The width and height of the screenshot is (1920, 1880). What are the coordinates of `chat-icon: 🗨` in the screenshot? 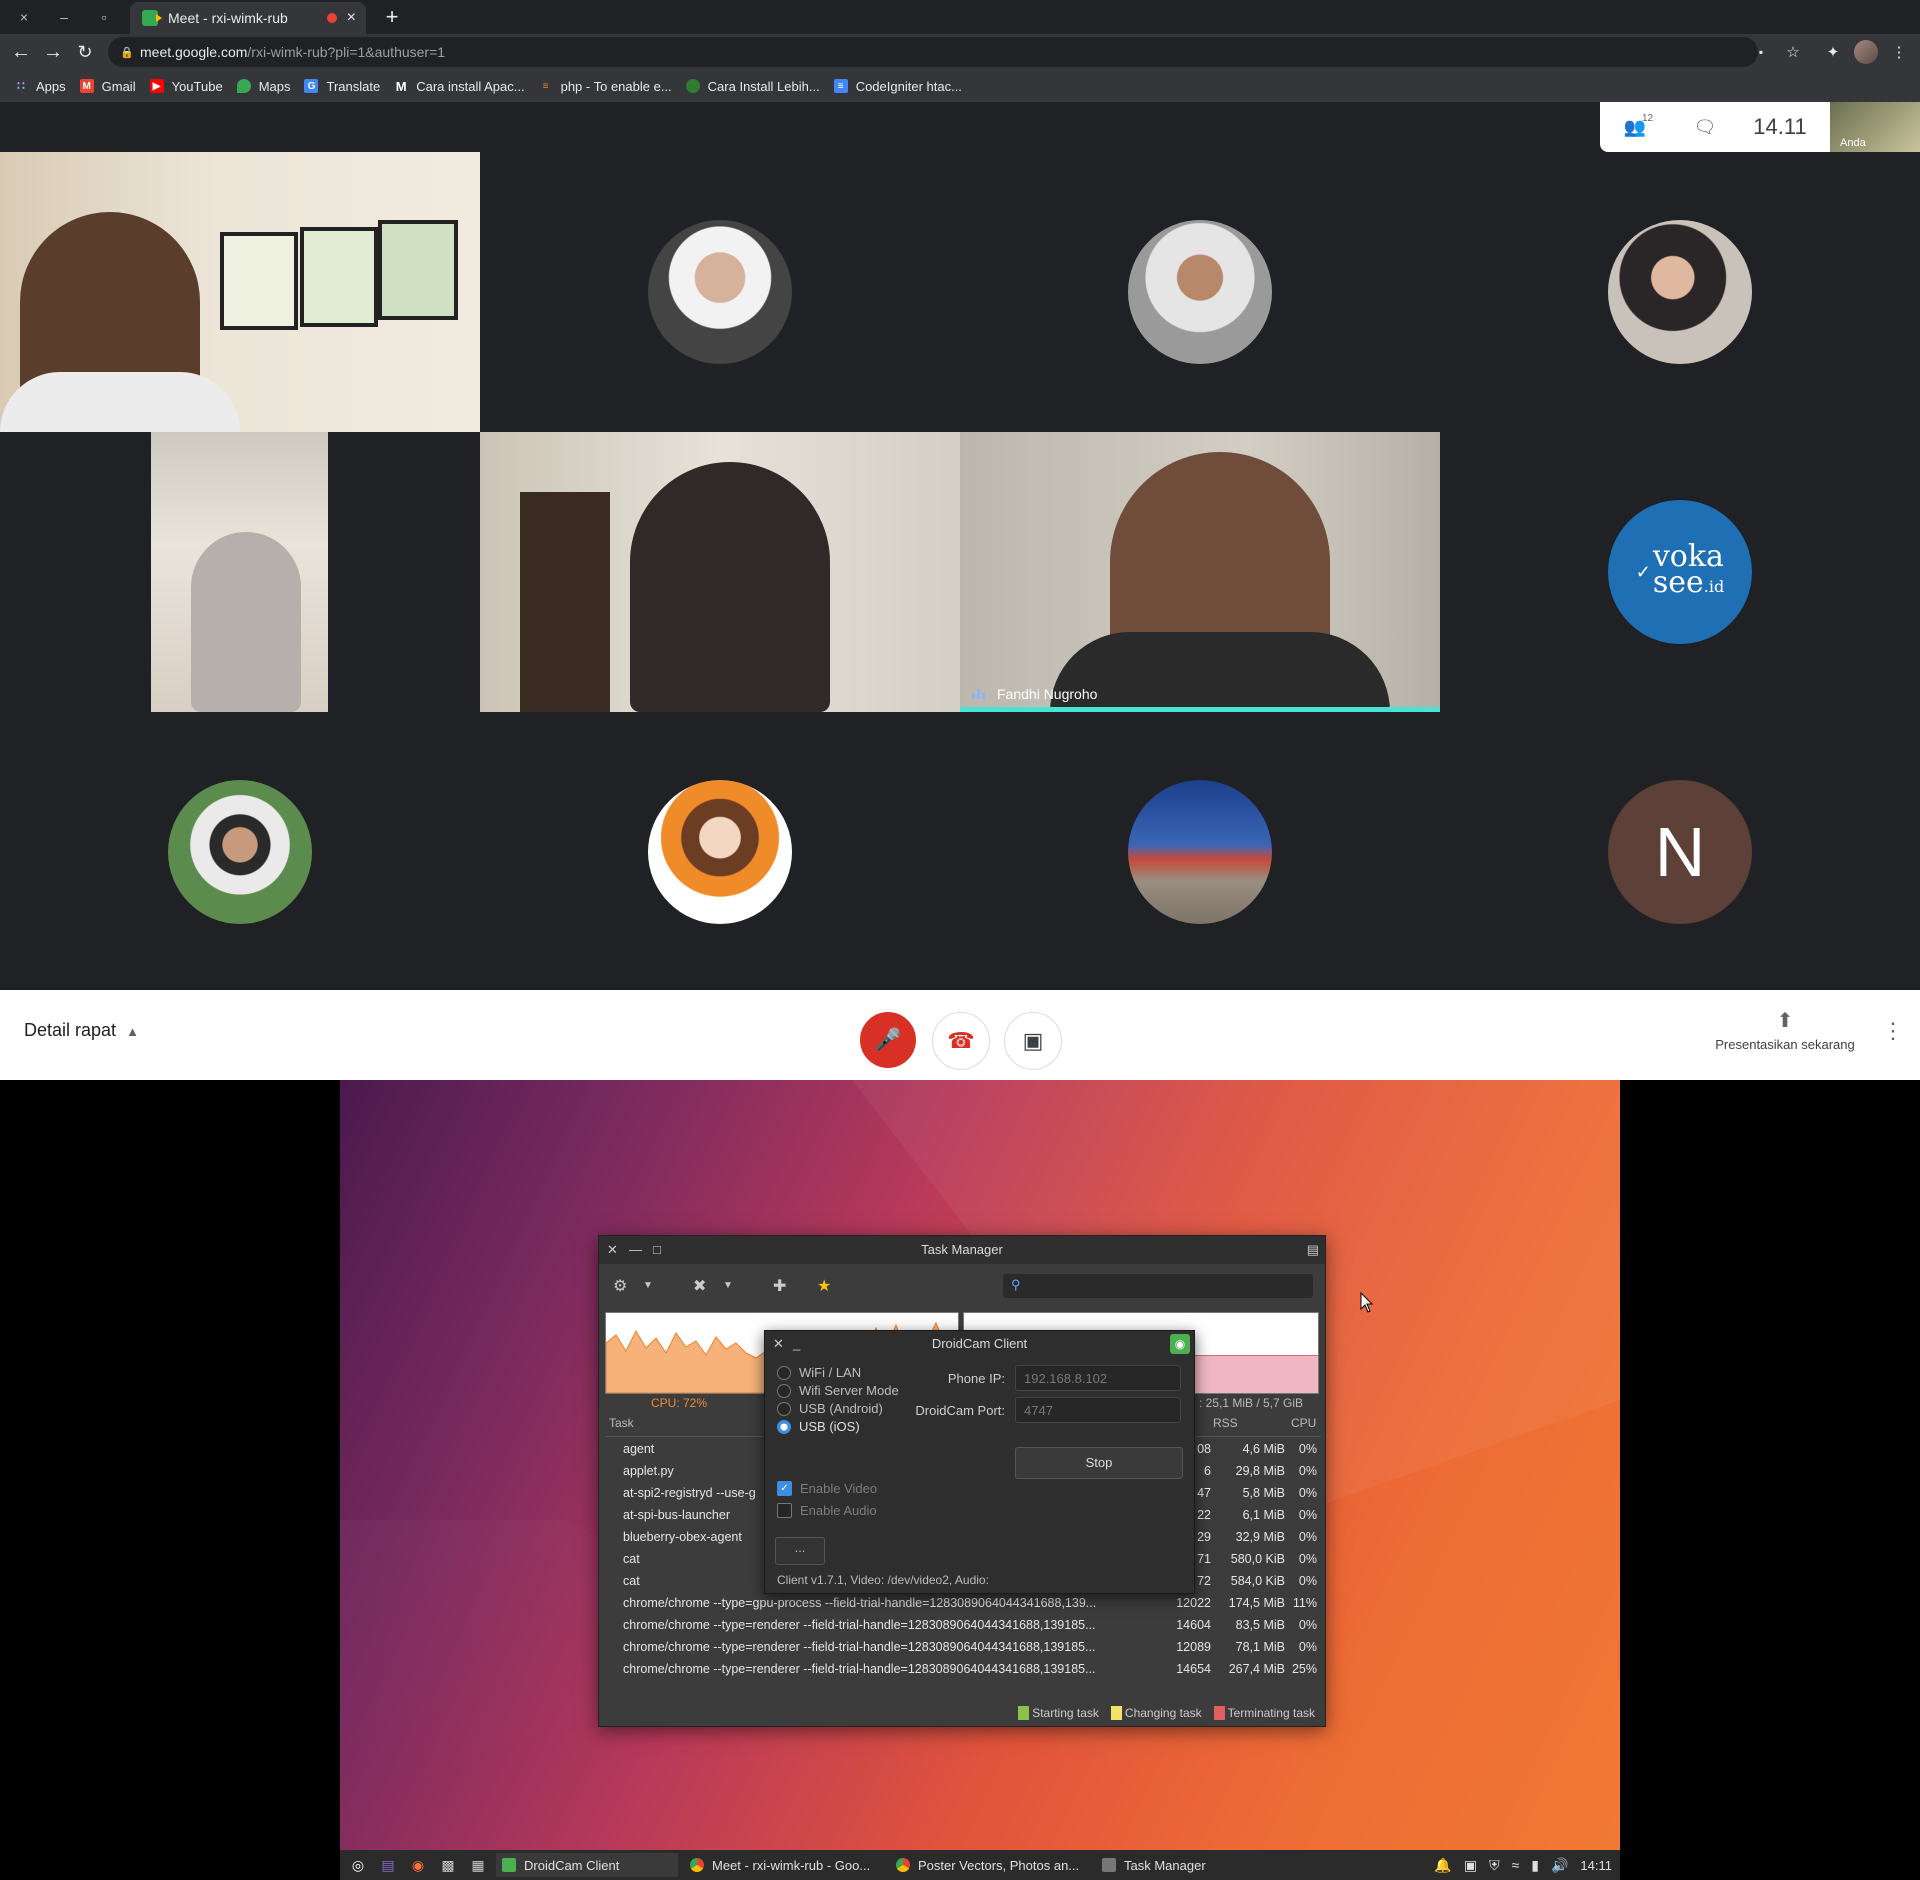 It's located at (1705, 126).